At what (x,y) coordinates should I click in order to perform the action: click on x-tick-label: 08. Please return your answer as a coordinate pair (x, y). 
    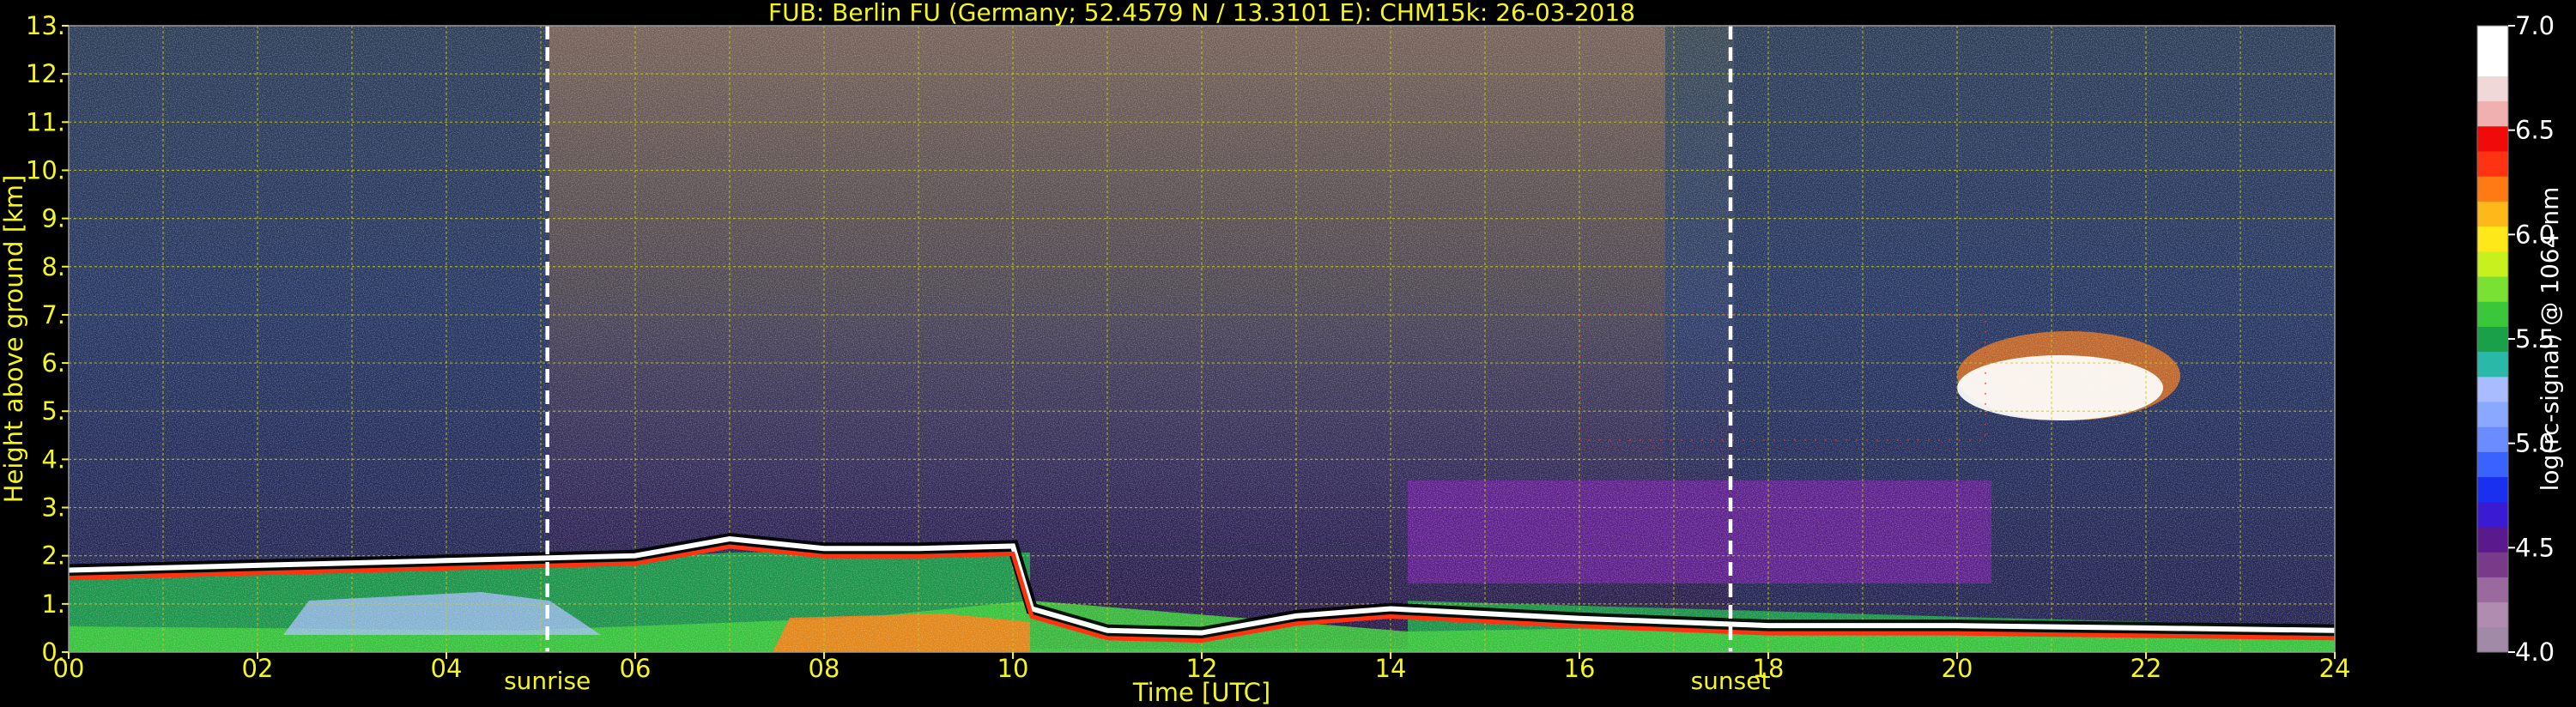
    Looking at the image, I should click on (824, 668).